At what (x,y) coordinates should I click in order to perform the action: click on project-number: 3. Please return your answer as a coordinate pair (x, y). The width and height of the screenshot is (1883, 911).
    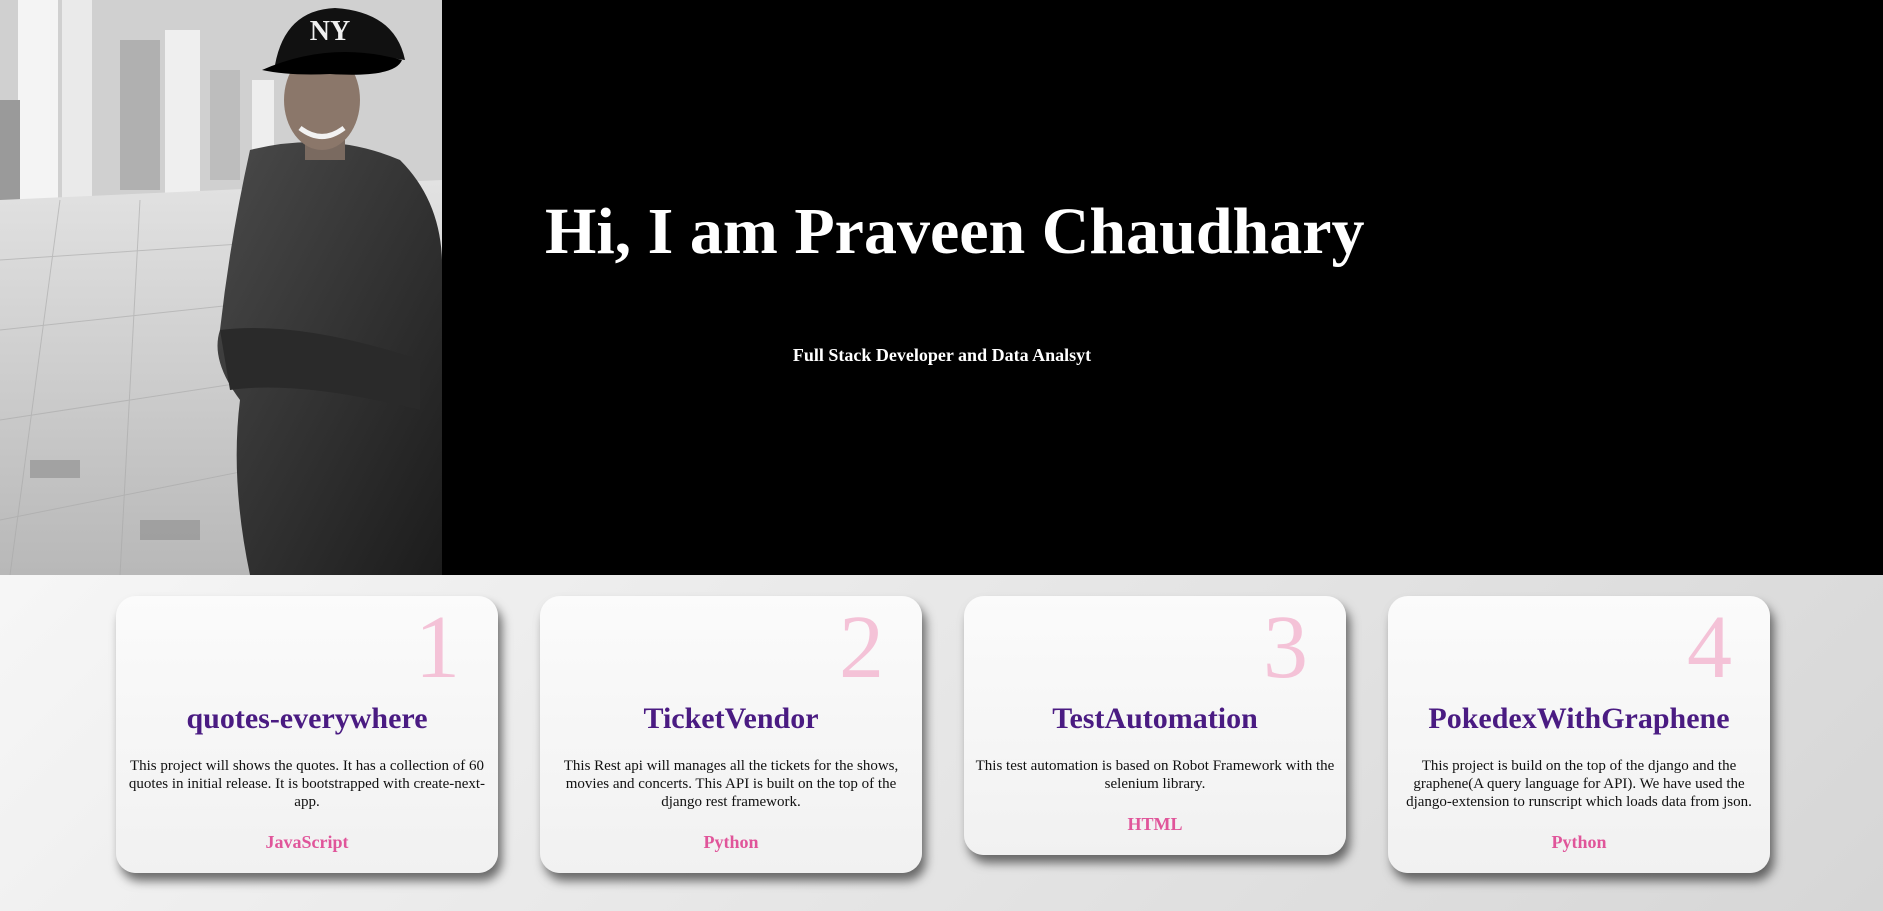
    Looking at the image, I should click on (1285, 647).